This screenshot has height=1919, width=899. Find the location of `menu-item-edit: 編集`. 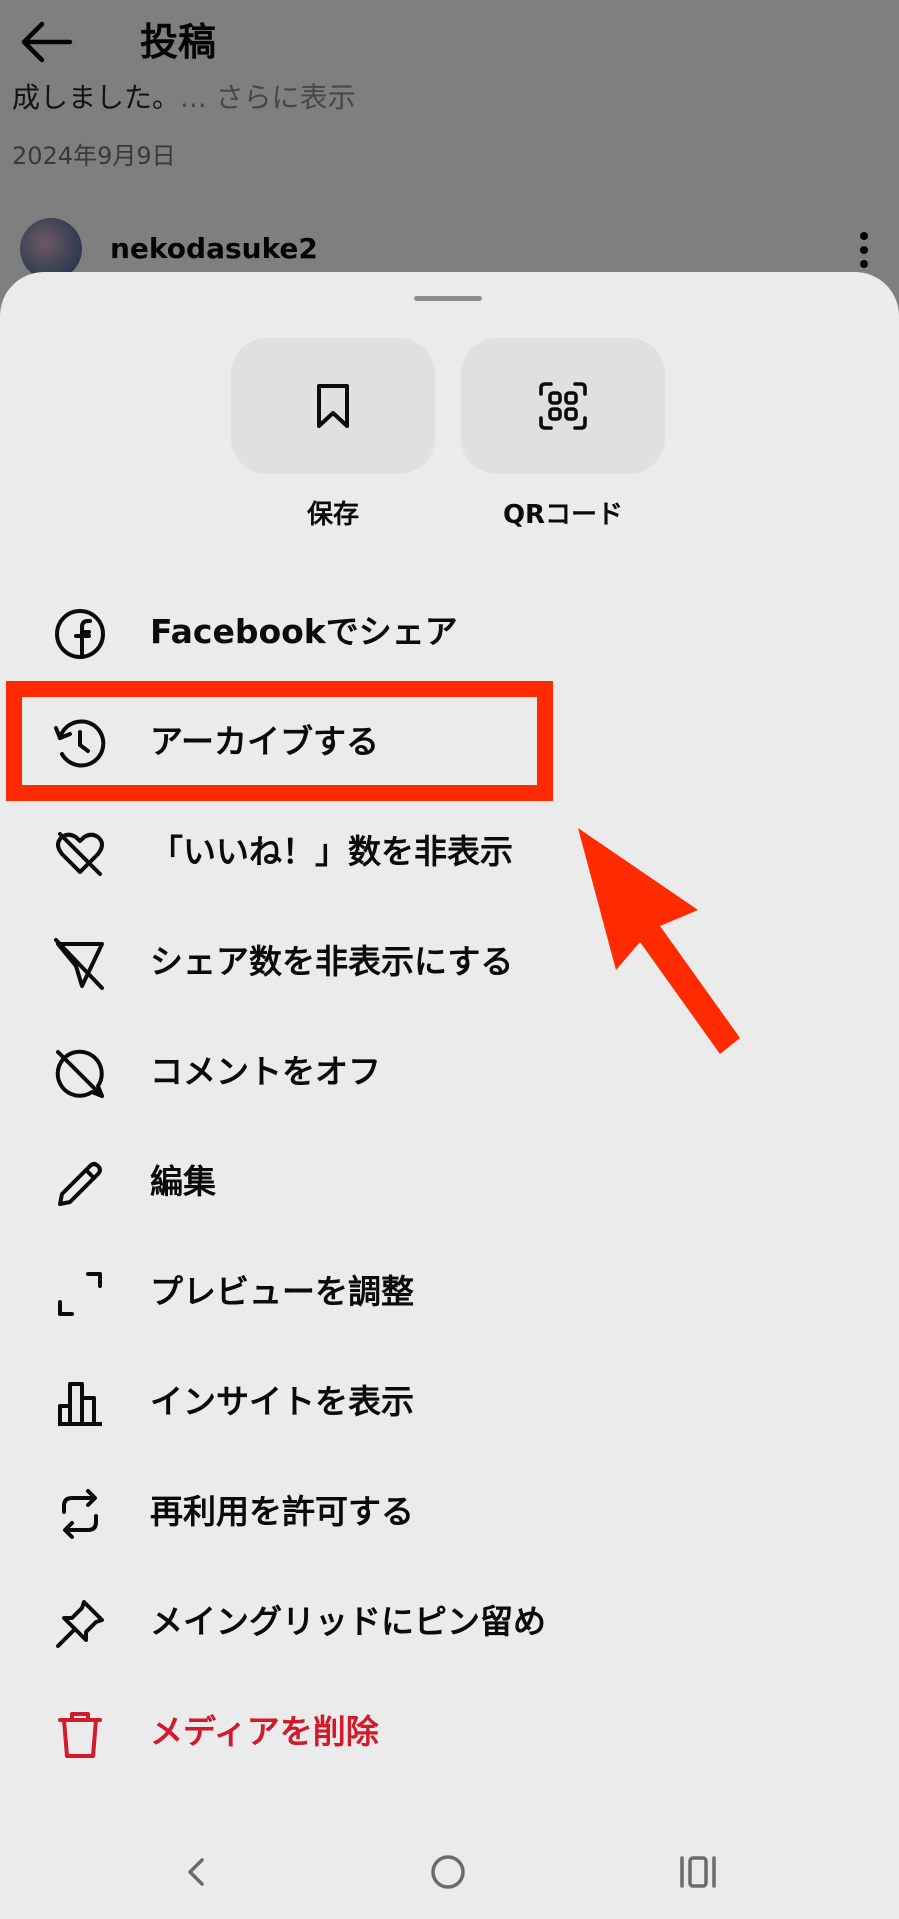

menu-item-edit: 編集 is located at coordinates (449, 1181).